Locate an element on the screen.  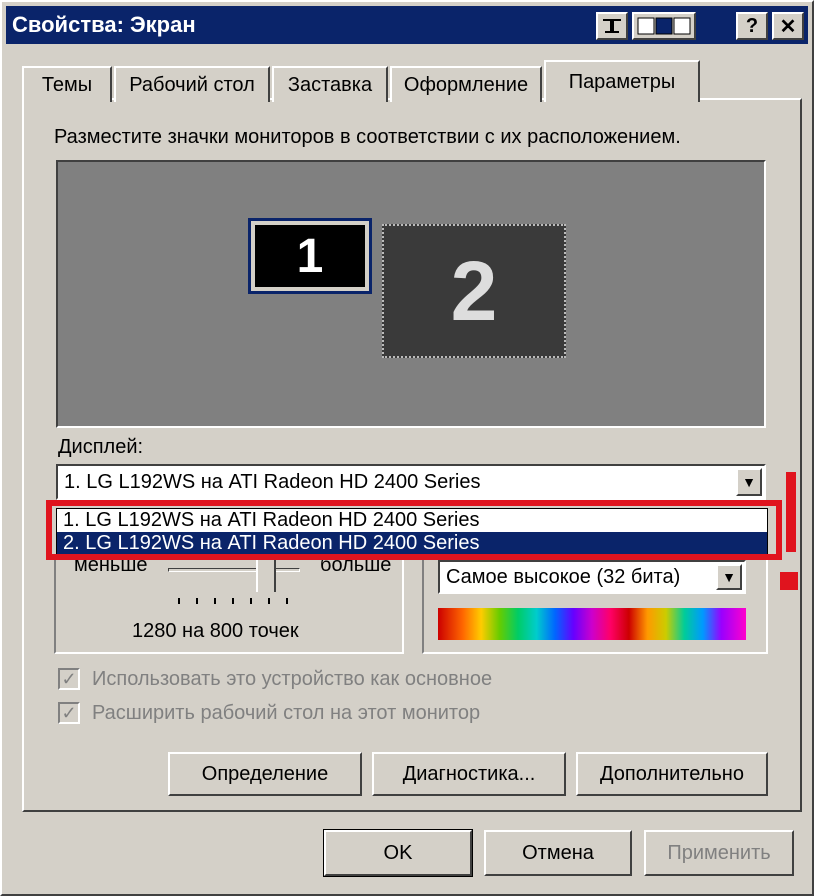
color-quality-value: Самое высокое (32 бита) is located at coordinates (563, 576).